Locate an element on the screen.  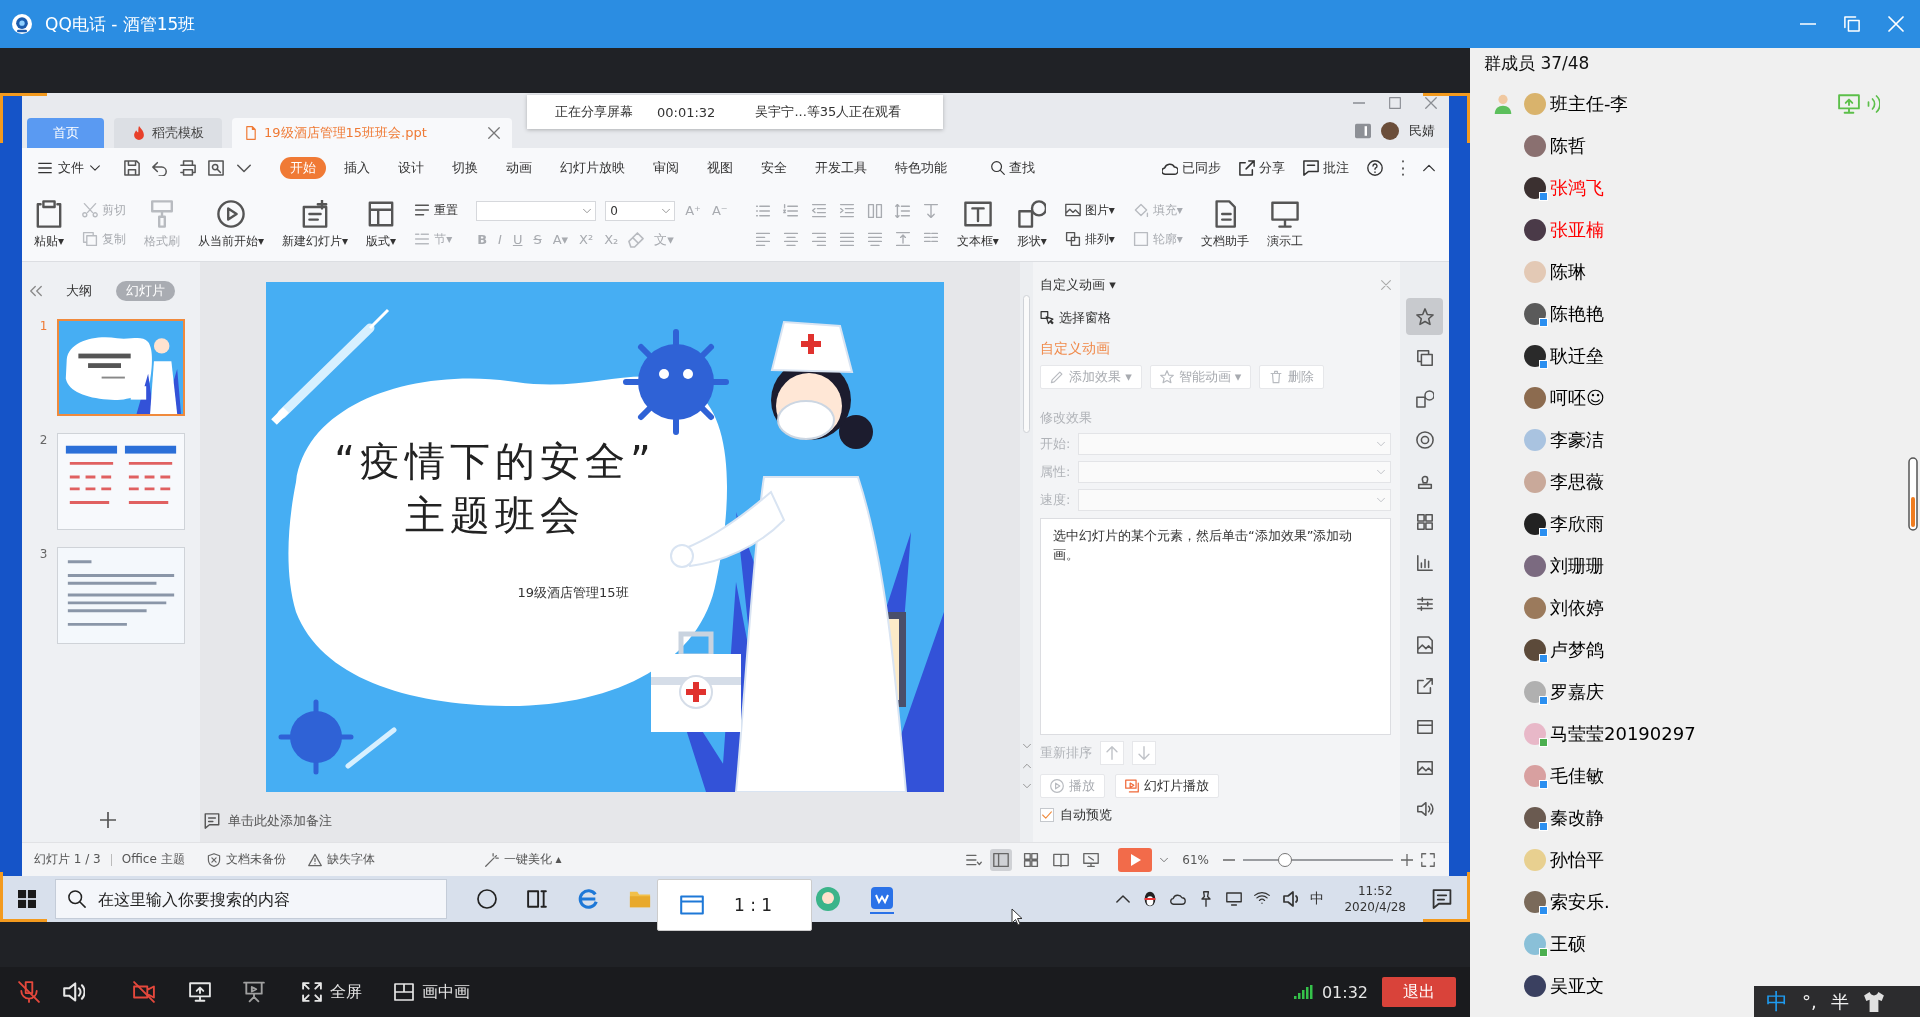
notes-prompt: 单击此处添加备注 is located at coordinates (280, 821).